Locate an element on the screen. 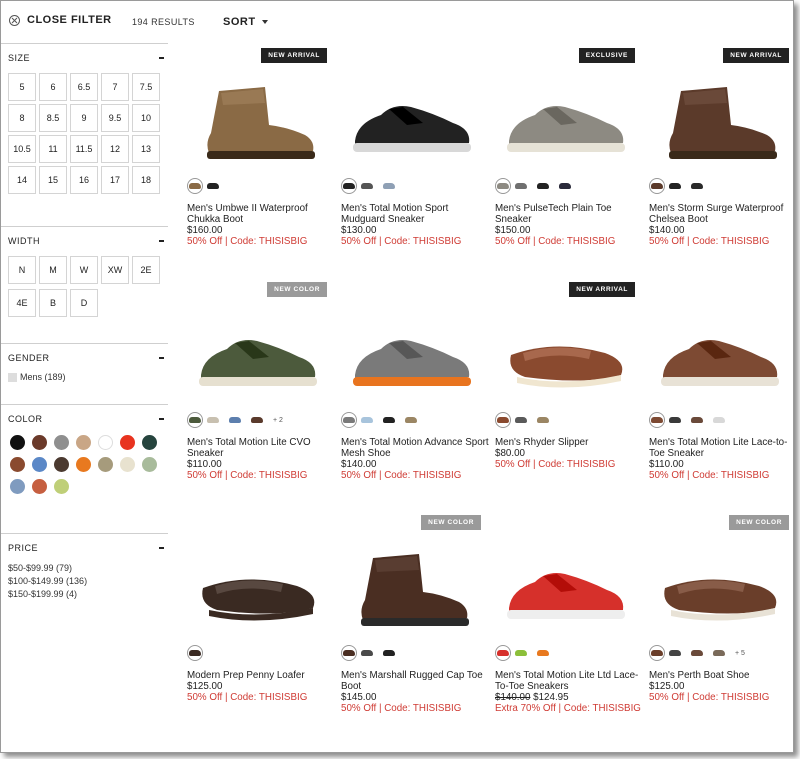 This screenshot has width=800, height=759. width-facet-header: WIDTH is located at coordinates (84, 241).